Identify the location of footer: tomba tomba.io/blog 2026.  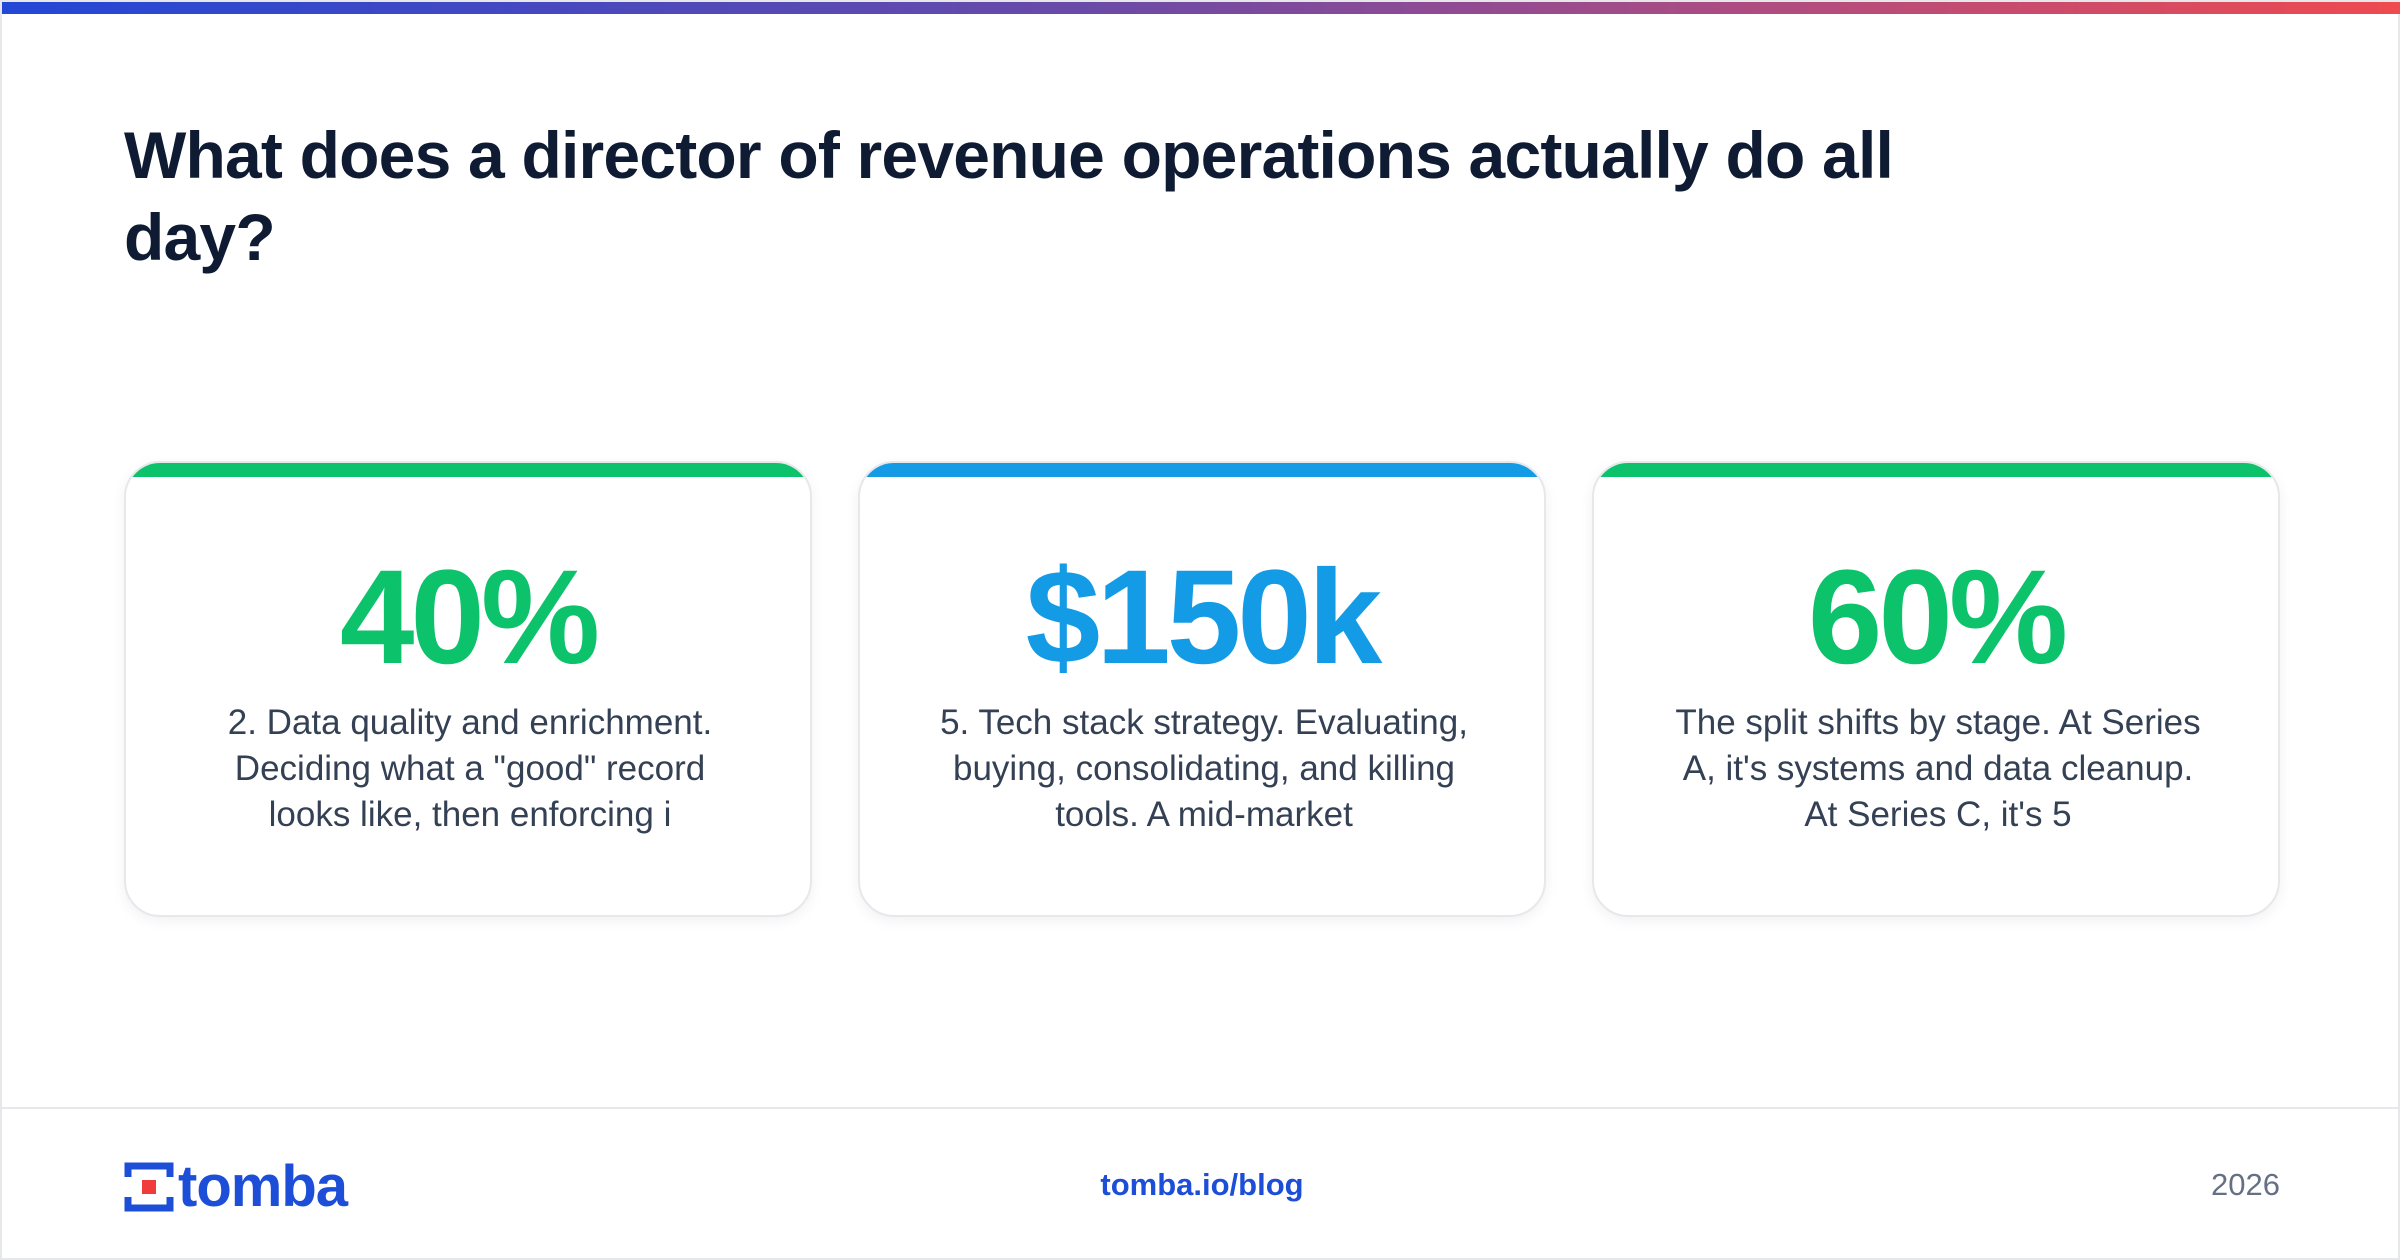
(1201, 1183).